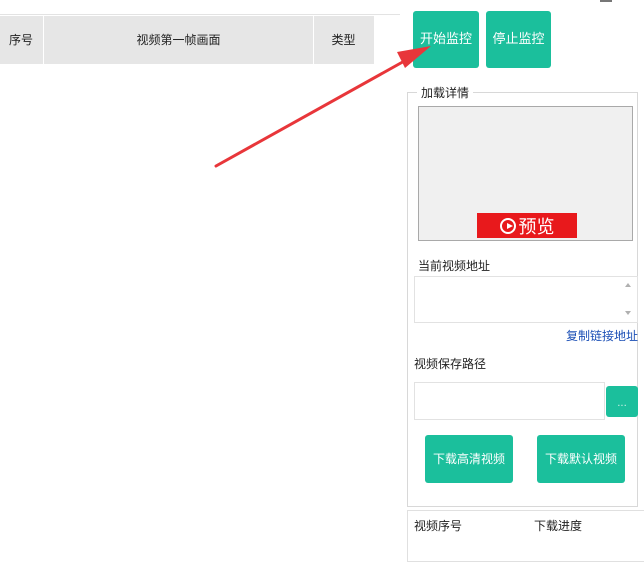 Image resolution: width=644 pixels, height=562 pixels. Describe the element at coordinates (507, 225) in the screenshot. I see `play-circle-icon` at that location.